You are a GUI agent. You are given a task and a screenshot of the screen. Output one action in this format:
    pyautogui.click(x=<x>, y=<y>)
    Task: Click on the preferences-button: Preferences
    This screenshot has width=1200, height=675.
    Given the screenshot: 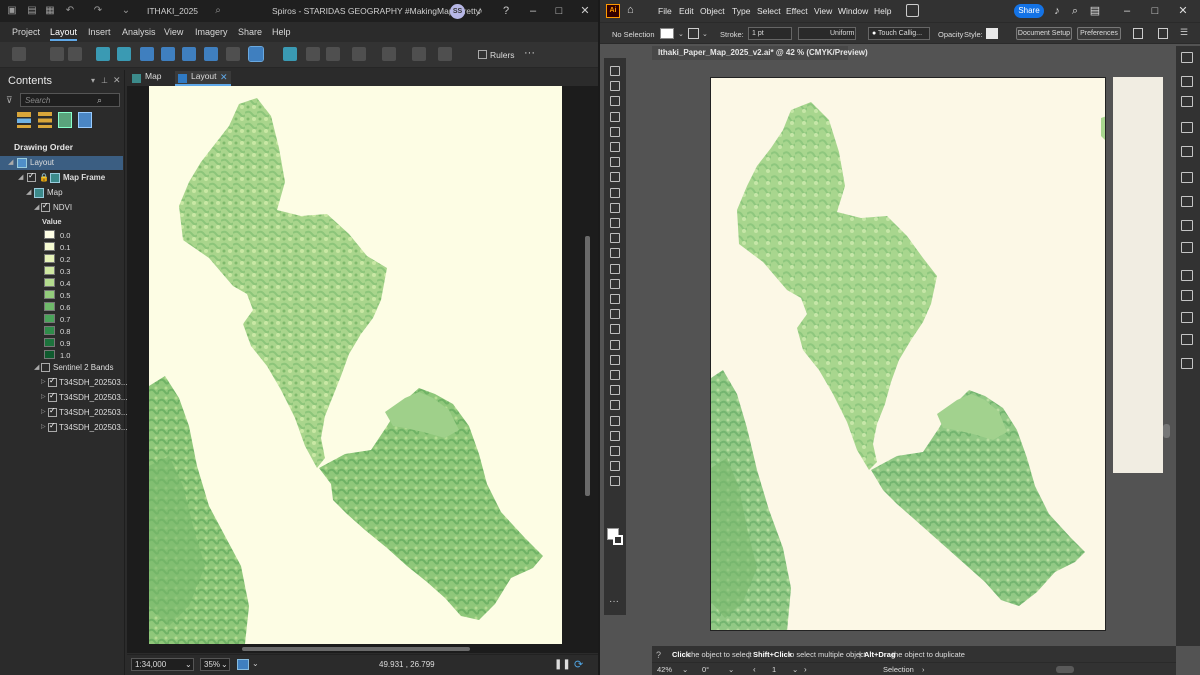 What is the action you would take?
    pyautogui.click(x=1099, y=33)
    